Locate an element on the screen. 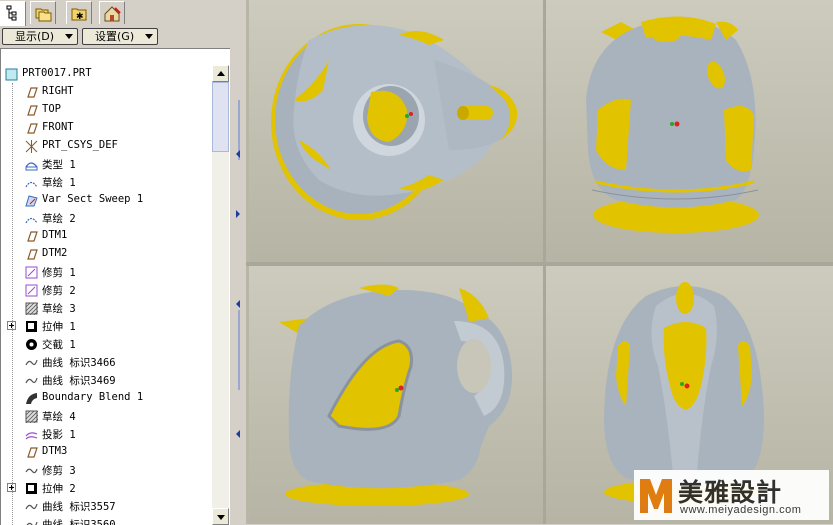  tree-item: 拉伸 1 is located at coordinates (106, 326).